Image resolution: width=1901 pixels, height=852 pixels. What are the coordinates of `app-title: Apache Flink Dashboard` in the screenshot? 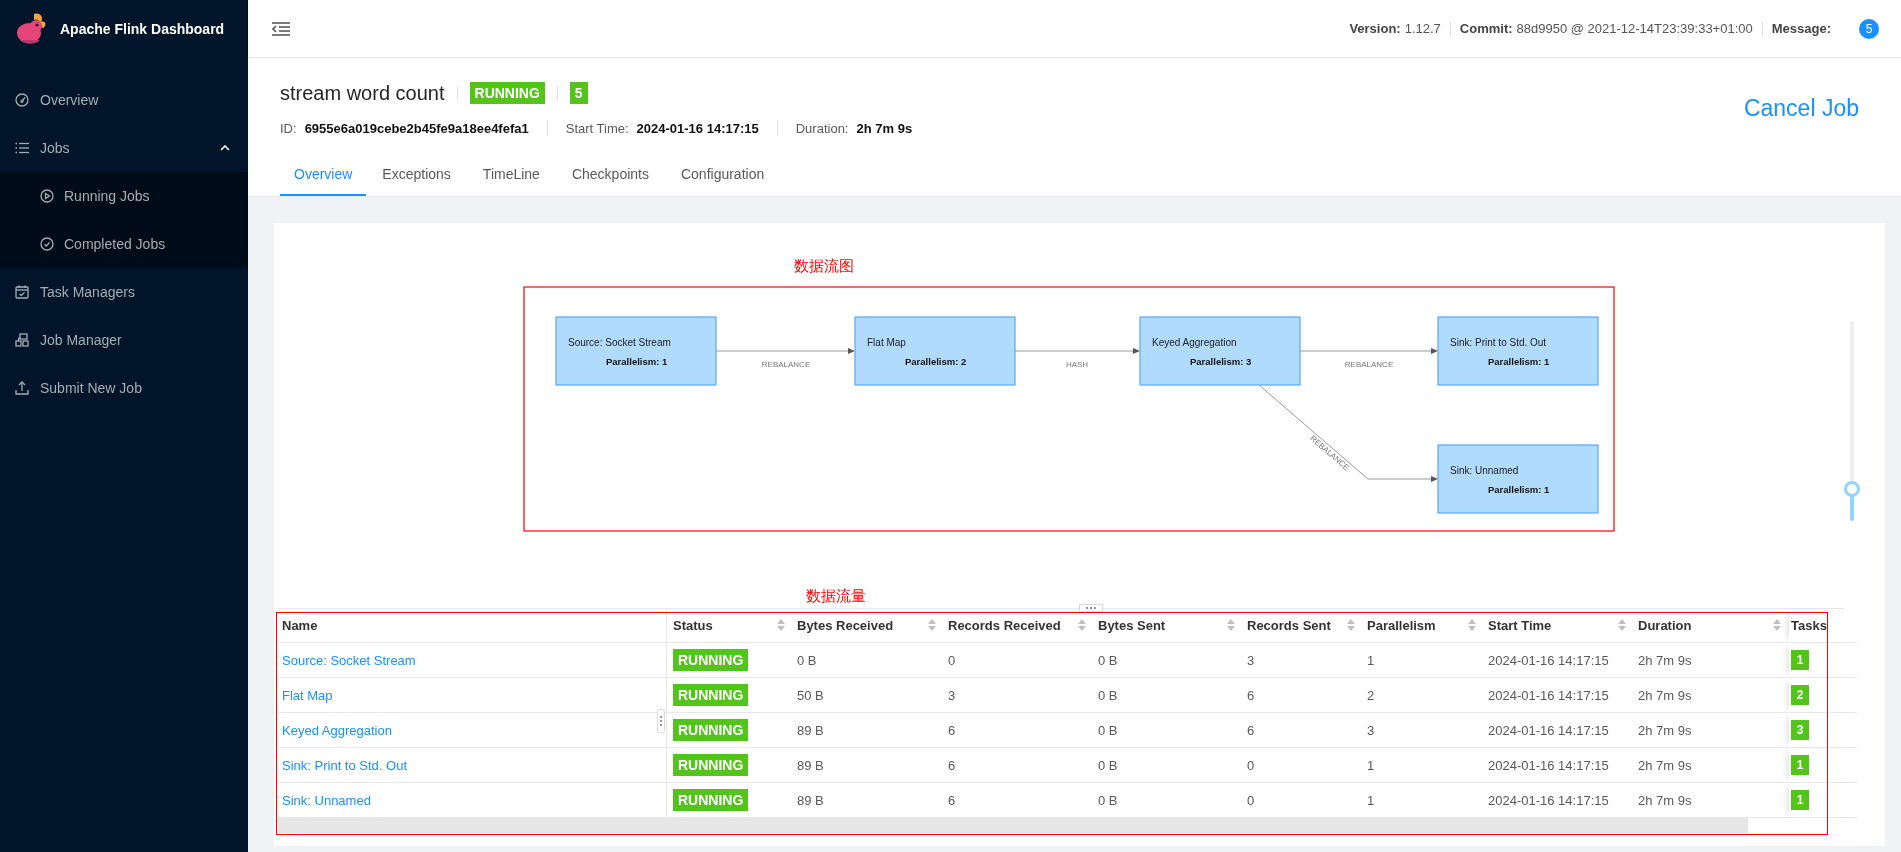 It's located at (142, 29).